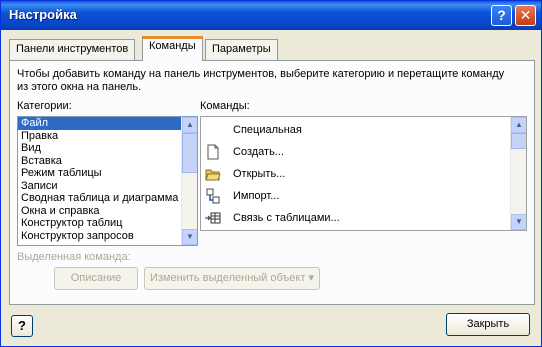 Image resolution: width=542 pixels, height=347 pixels. Describe the element at coordinates (107, 161) in the screenshot. I see `category-item: Вставка` at that location.